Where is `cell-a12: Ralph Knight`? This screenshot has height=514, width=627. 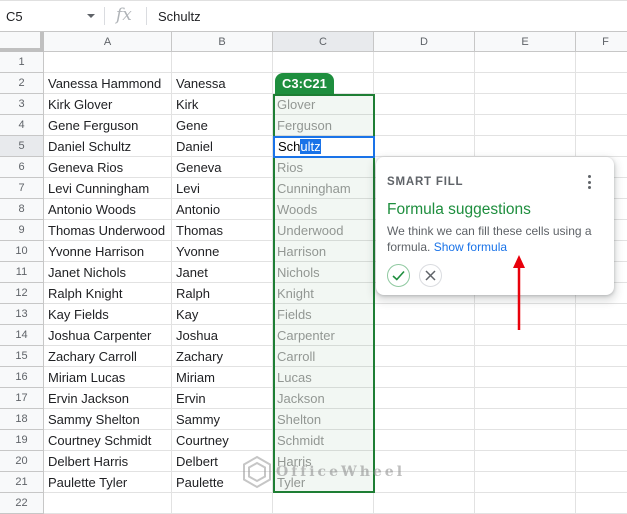 cell-a12: Ralph Knight is located at coordinates (108, 293).